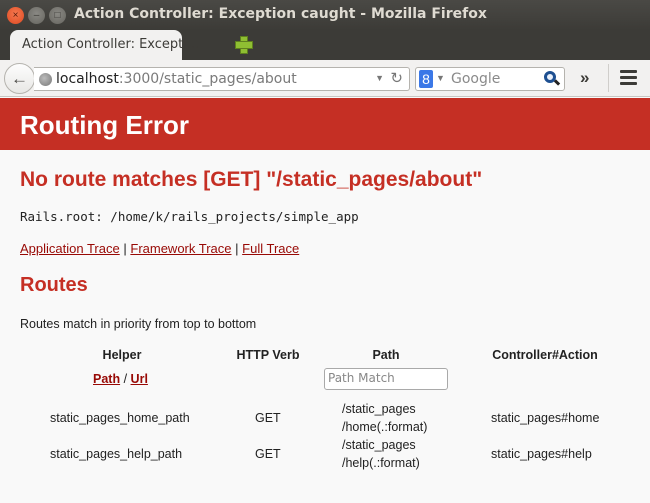  I want to click on toolbar-separator, so click(608, 78).